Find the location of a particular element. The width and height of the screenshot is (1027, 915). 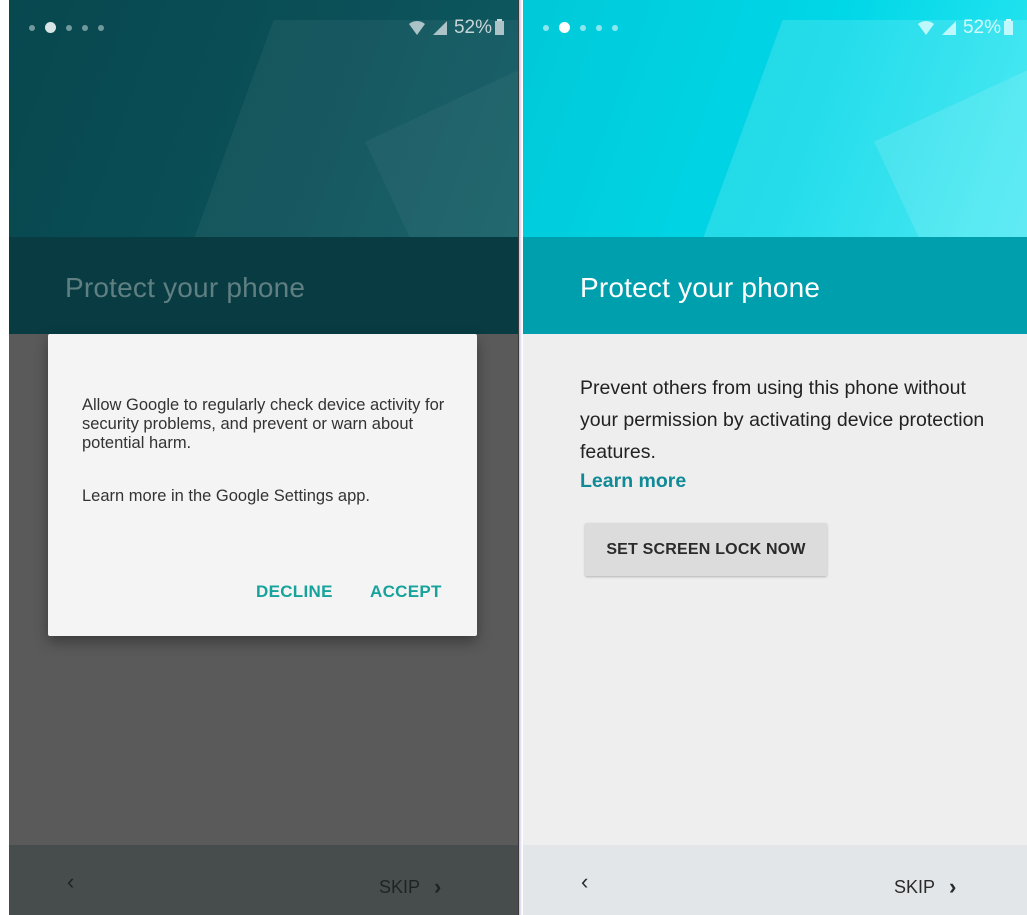

dialog-learn-more: Learn more in the Google Settings app. is located at coordinates (226, 496).